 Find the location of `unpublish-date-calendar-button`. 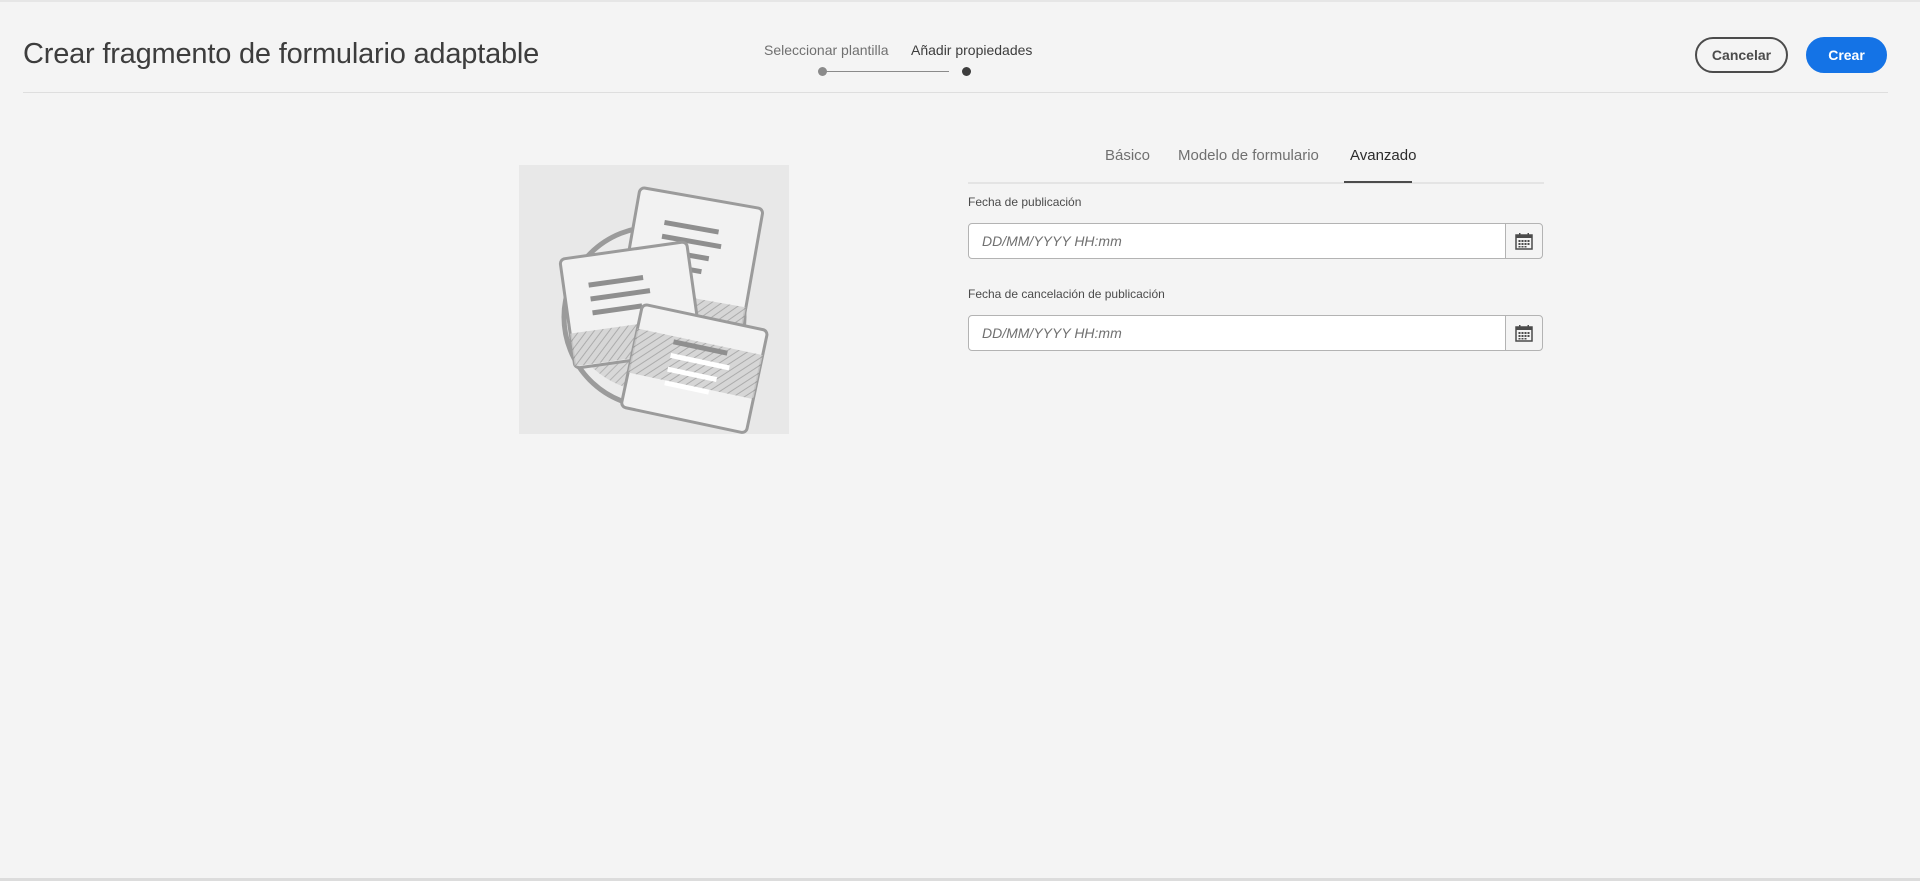

unpublish-date-calendar-button is located at coordinates (1524, 333).